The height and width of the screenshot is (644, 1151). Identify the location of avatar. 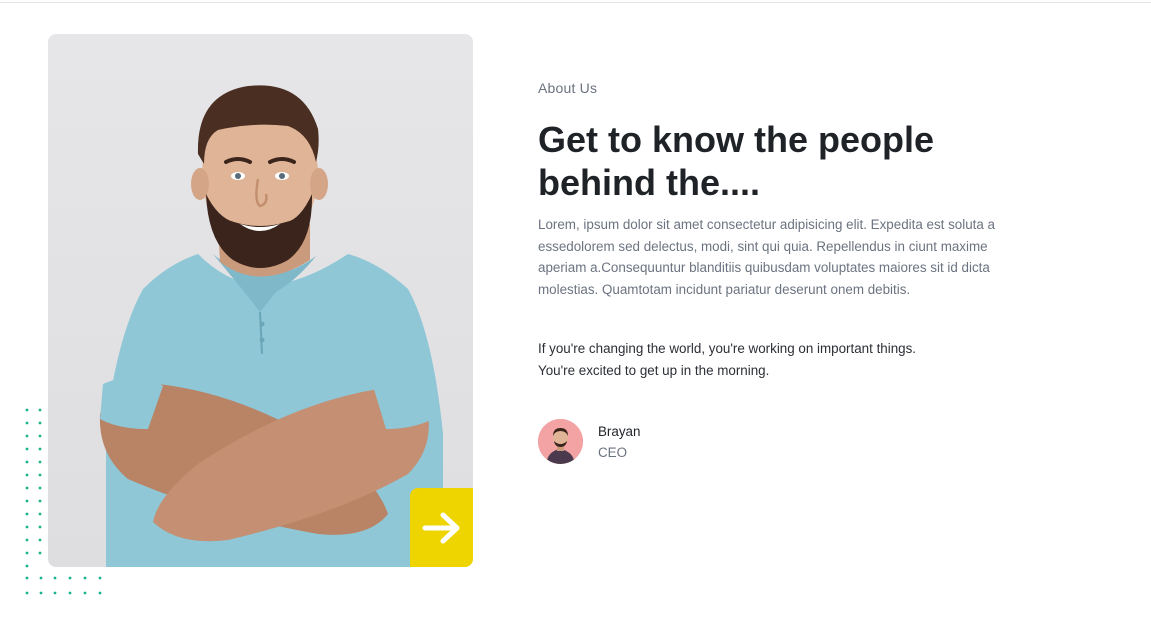
(560, 441).